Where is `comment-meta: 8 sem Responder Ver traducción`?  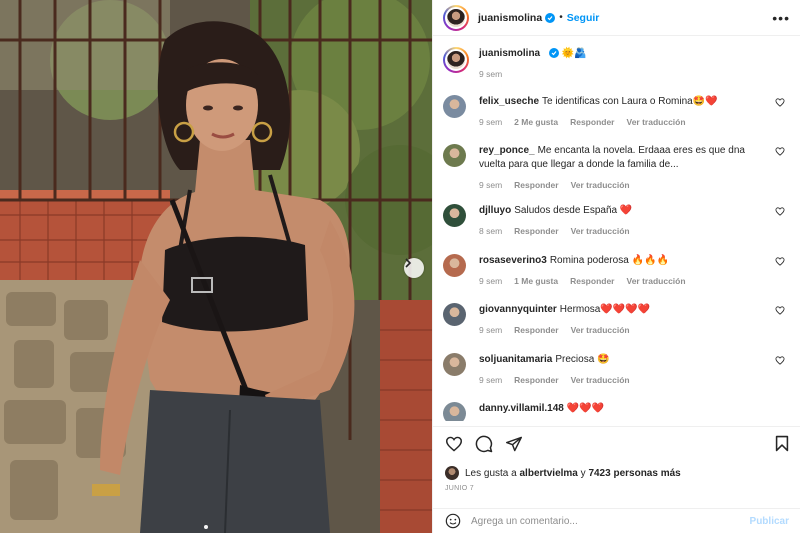 comment-meta: 8 sem Responder Ver traducción is located at coordinates (623, 231).